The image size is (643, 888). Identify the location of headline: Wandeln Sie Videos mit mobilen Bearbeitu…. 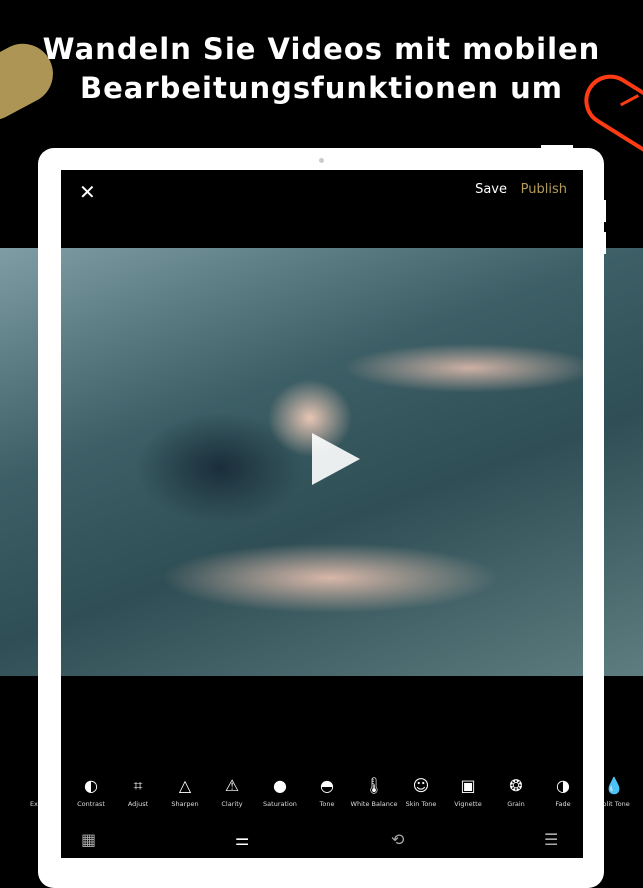
(321, 69).